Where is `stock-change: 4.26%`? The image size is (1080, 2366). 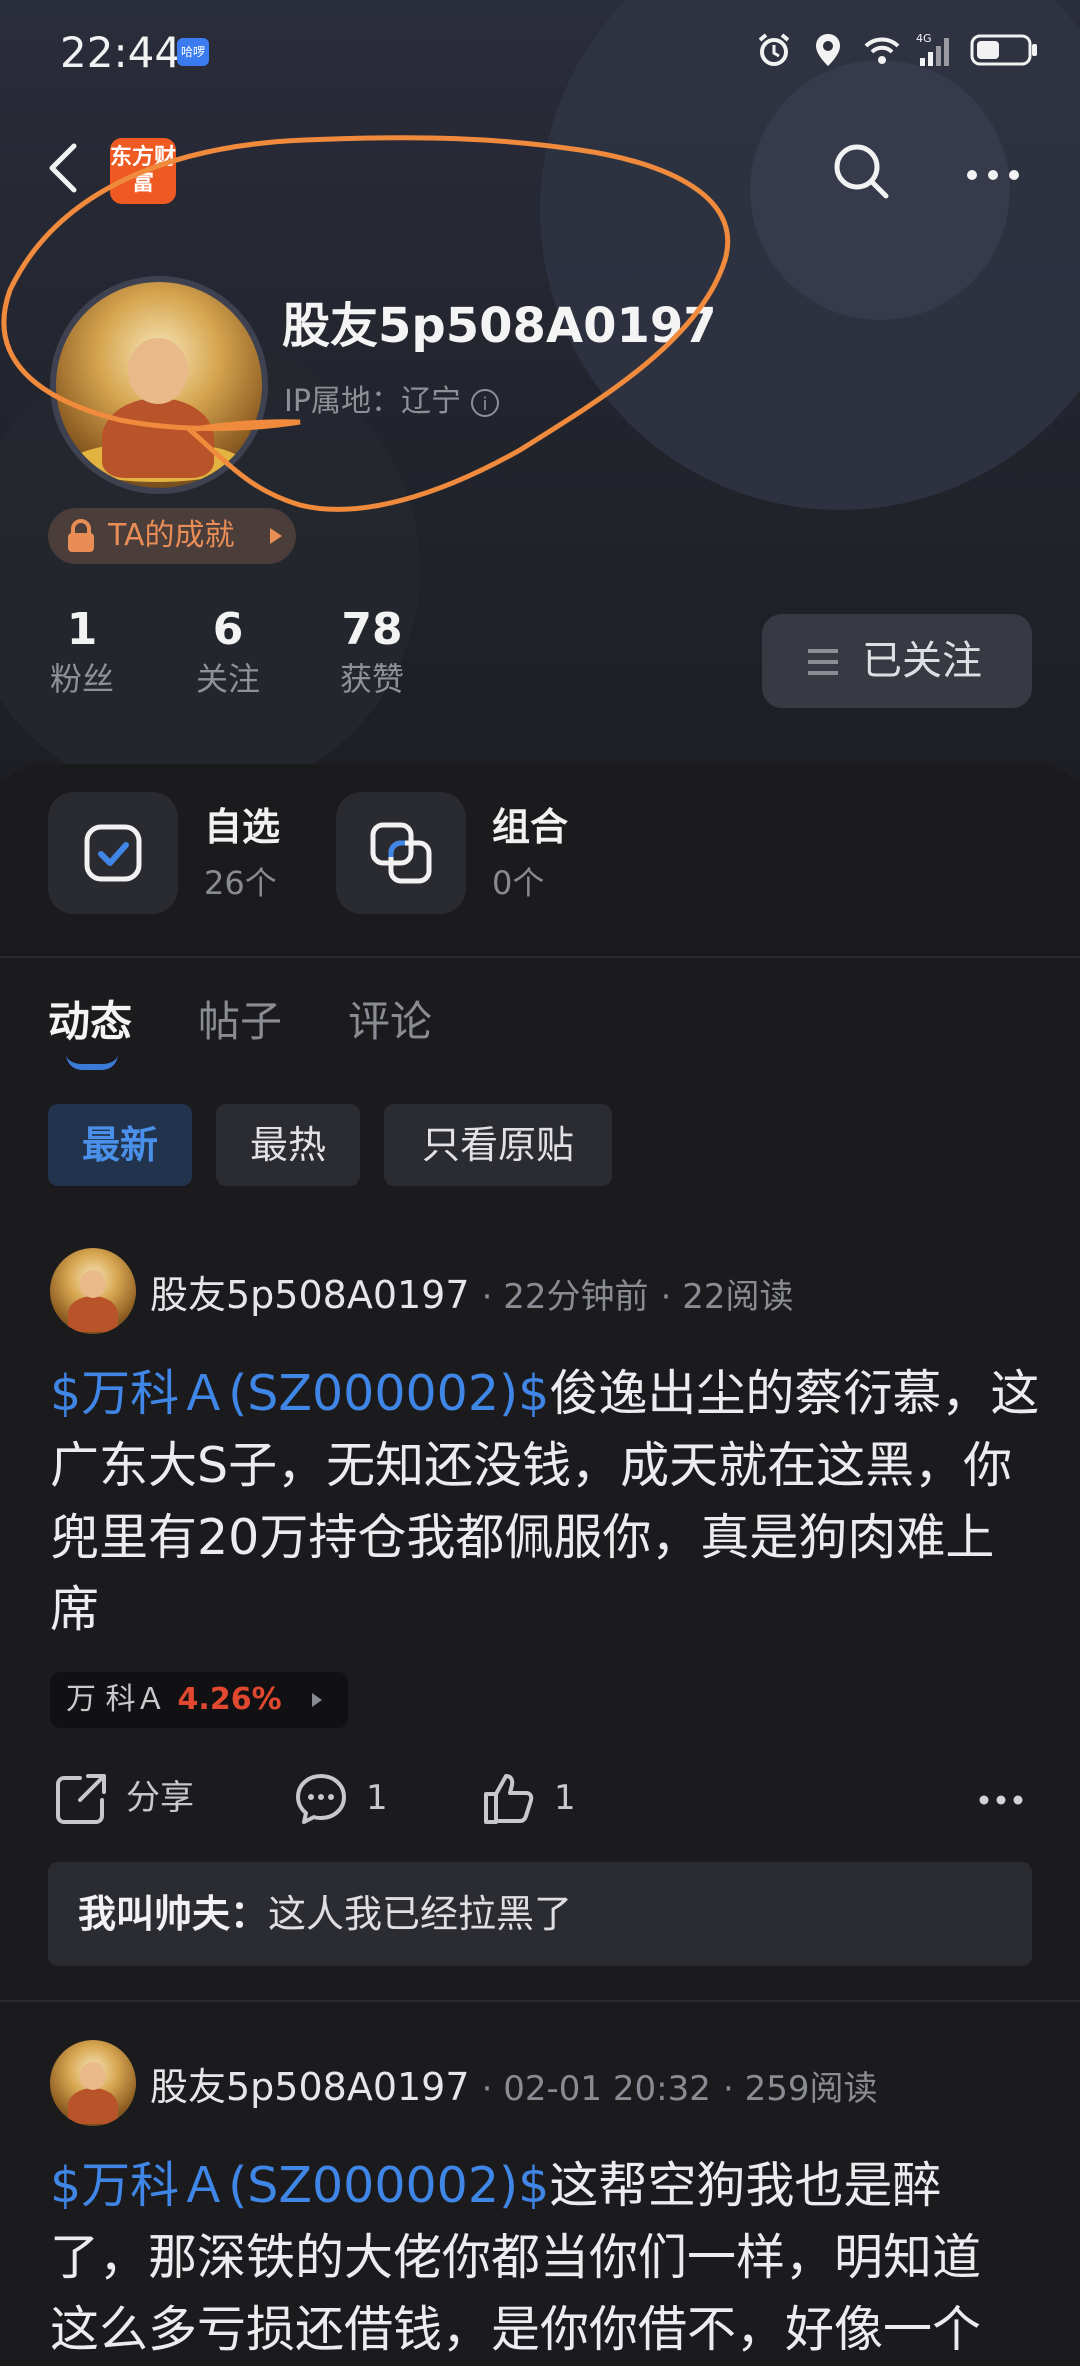 stock-change: 4.26% is located at coordinates (229, 1699).